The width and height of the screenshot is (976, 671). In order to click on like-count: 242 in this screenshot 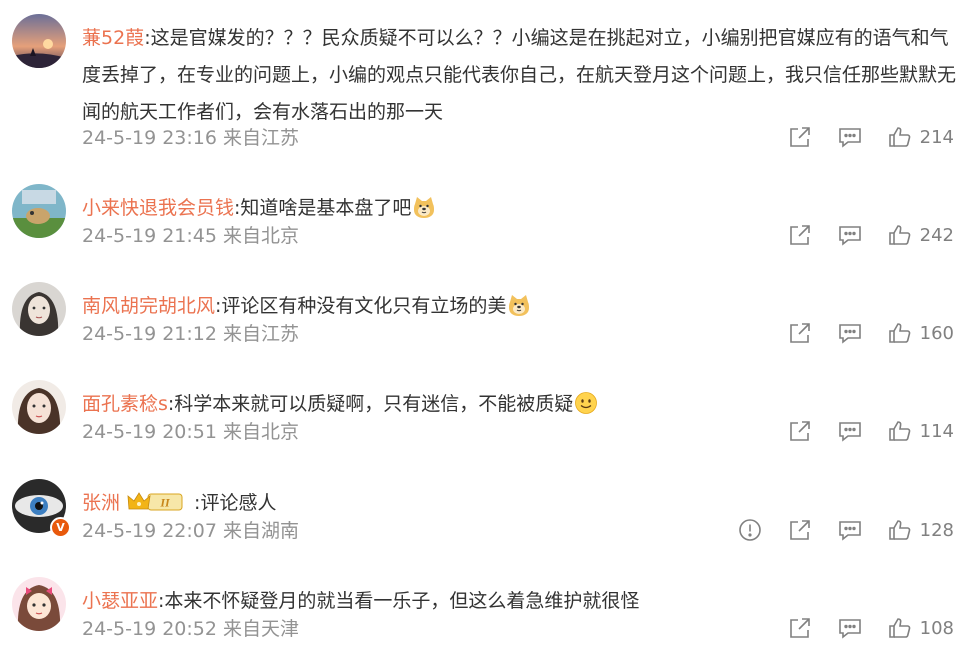, I will do `click(936, 235)`.